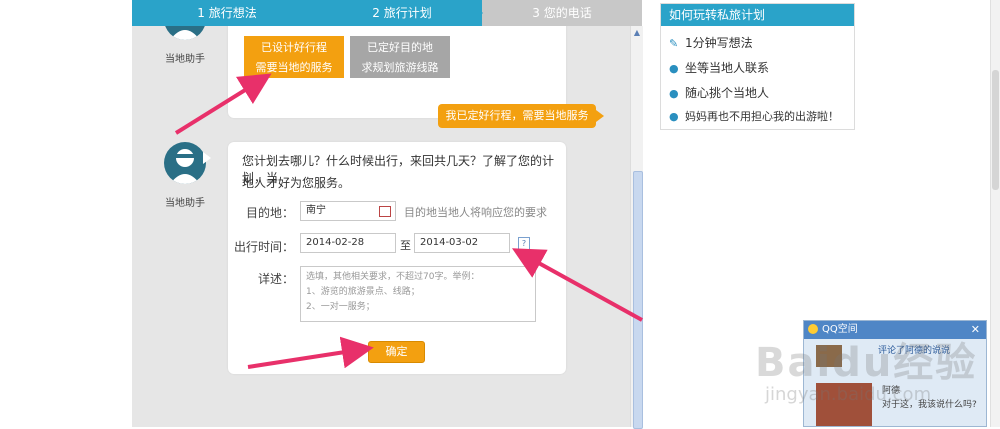 The height and width of the screenshot is (429, 1000). Describe the element at coordinates (316, 210) in the screenshot. I see `destination-value: 南宁` at that location.